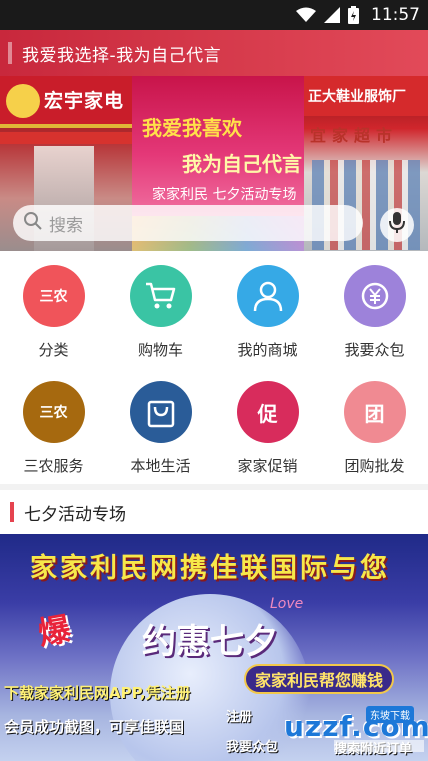 The width and height of the screenshot is (428, 761). I want to click on store-logo, so click(23, 101).